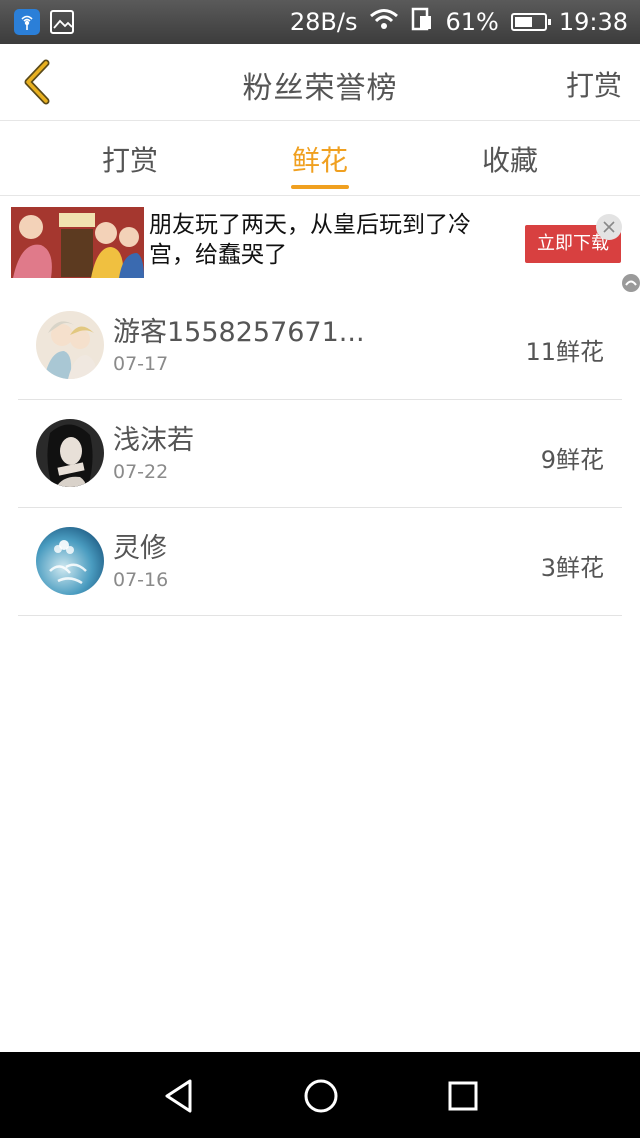 The image size is (640, 1138). What do you see at coordinates (422, 22) in the screenshot?
I see `sim-card-icon` at bounding box center [422, 22].